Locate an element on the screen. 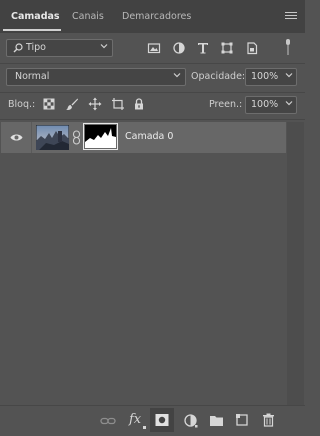 This screenshot has width=320, height=436. blend-mode-select: Normal is located at coordinates (96, 77).